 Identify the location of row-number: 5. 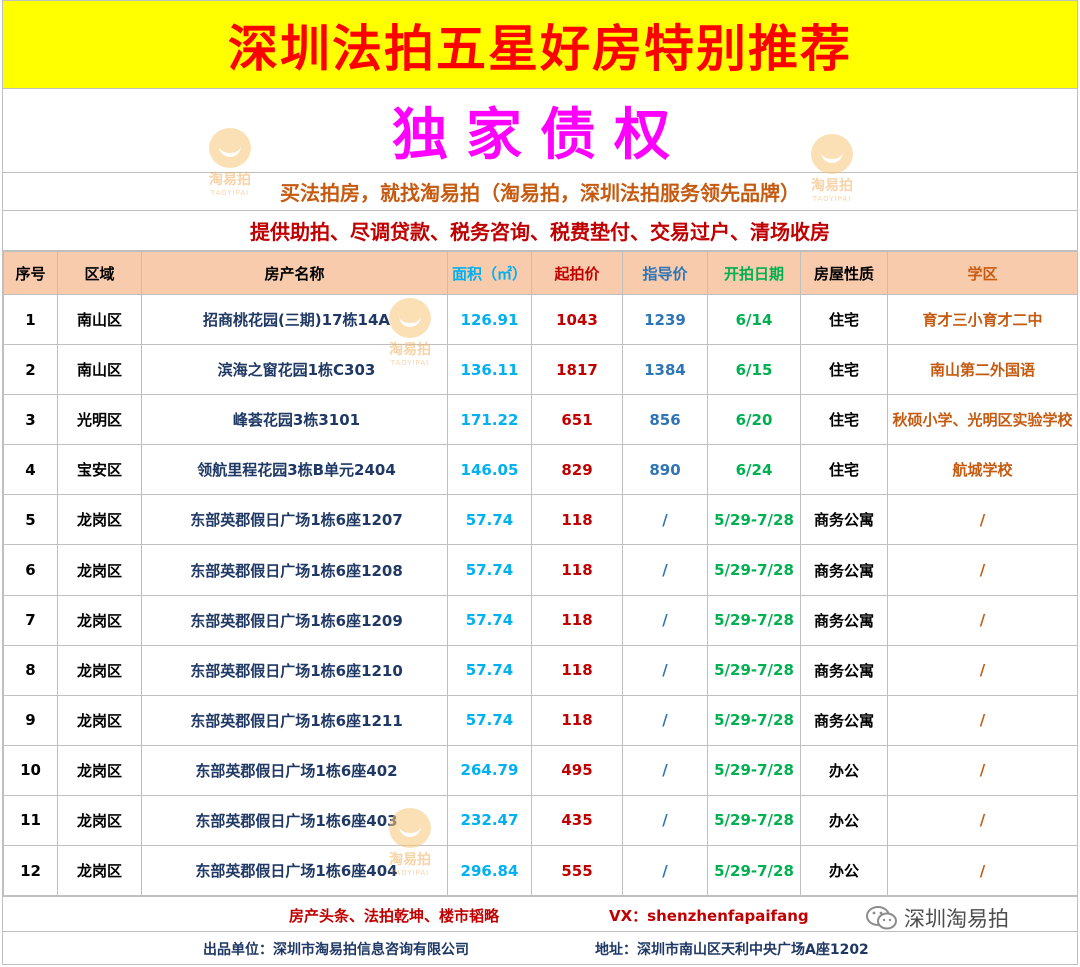
(30, 520).